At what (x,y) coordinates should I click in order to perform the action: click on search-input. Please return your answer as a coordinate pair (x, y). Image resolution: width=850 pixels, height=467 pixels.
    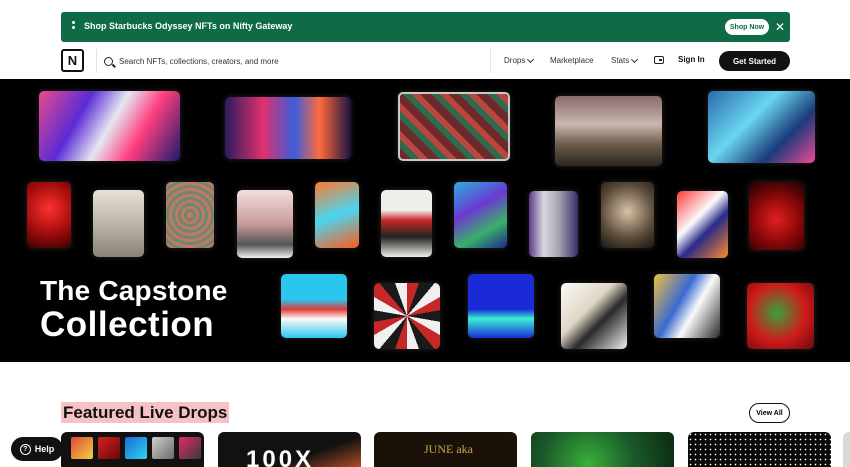
    Looking at the image, I should click on (299, 61).